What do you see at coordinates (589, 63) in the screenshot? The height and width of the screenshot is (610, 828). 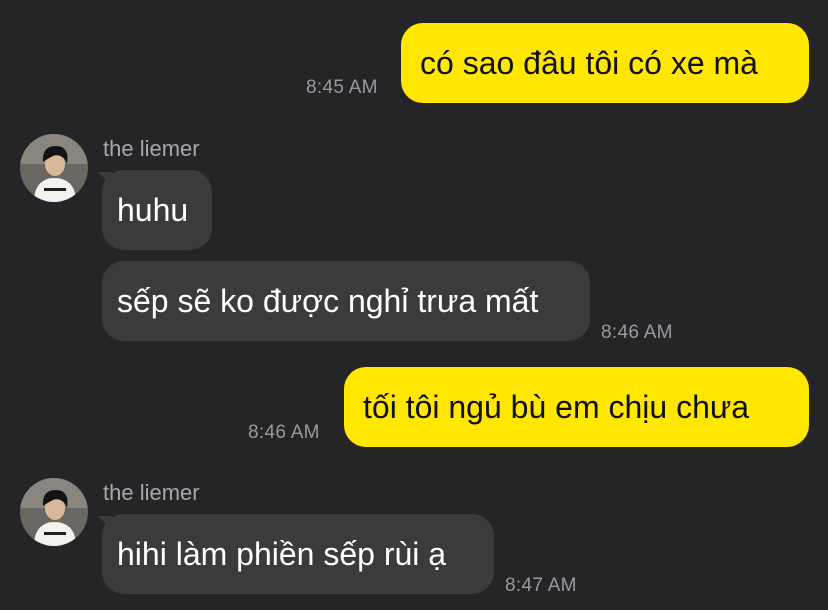 I see `message-text: có sao đâu tôi có xe mà` at bounding box center [589, 63].